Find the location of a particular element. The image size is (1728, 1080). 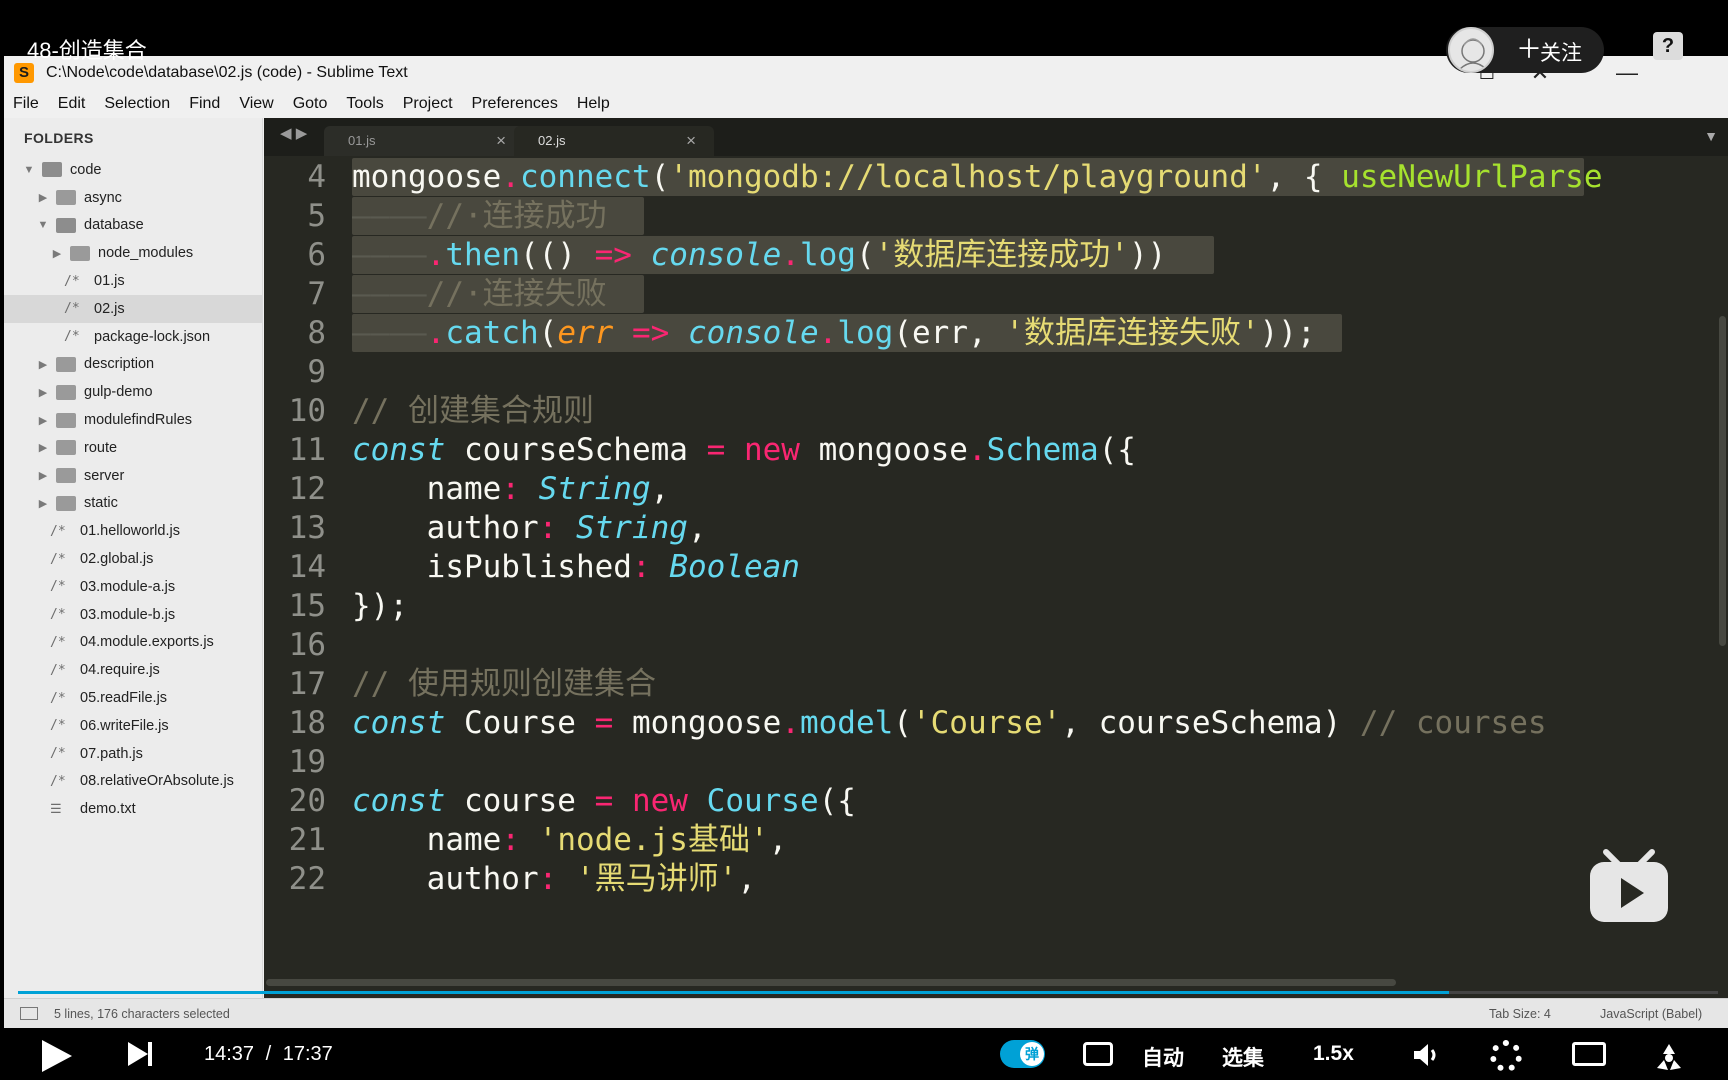

next-episode-icon is located at coordinates (138, 1054).